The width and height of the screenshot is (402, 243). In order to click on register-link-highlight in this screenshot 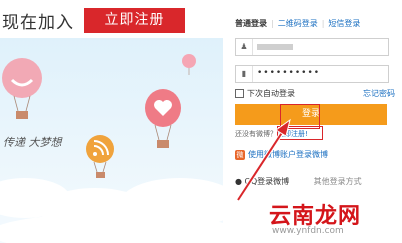, I will do `click(300, 133)`.